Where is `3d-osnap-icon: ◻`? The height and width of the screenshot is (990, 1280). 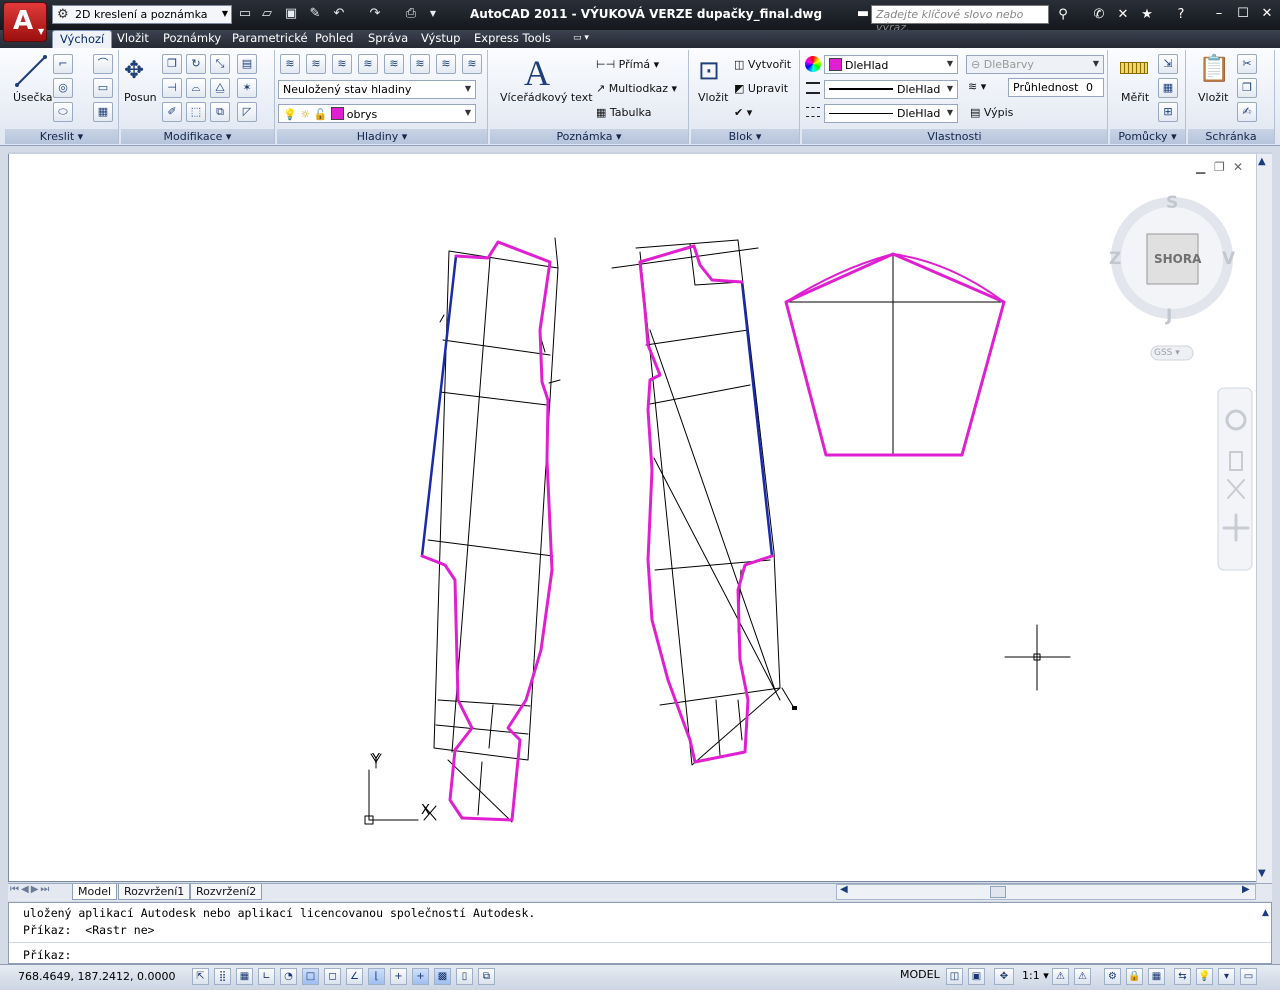 3d-osnap-icon: ◻ is located at coordinates (332, 976).